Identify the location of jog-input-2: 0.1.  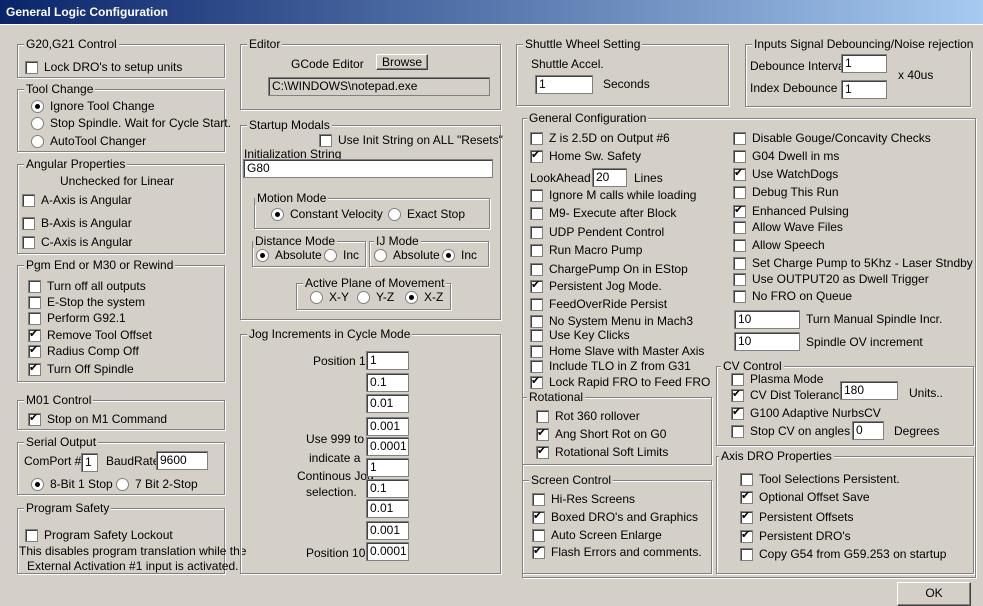
(387, 382).